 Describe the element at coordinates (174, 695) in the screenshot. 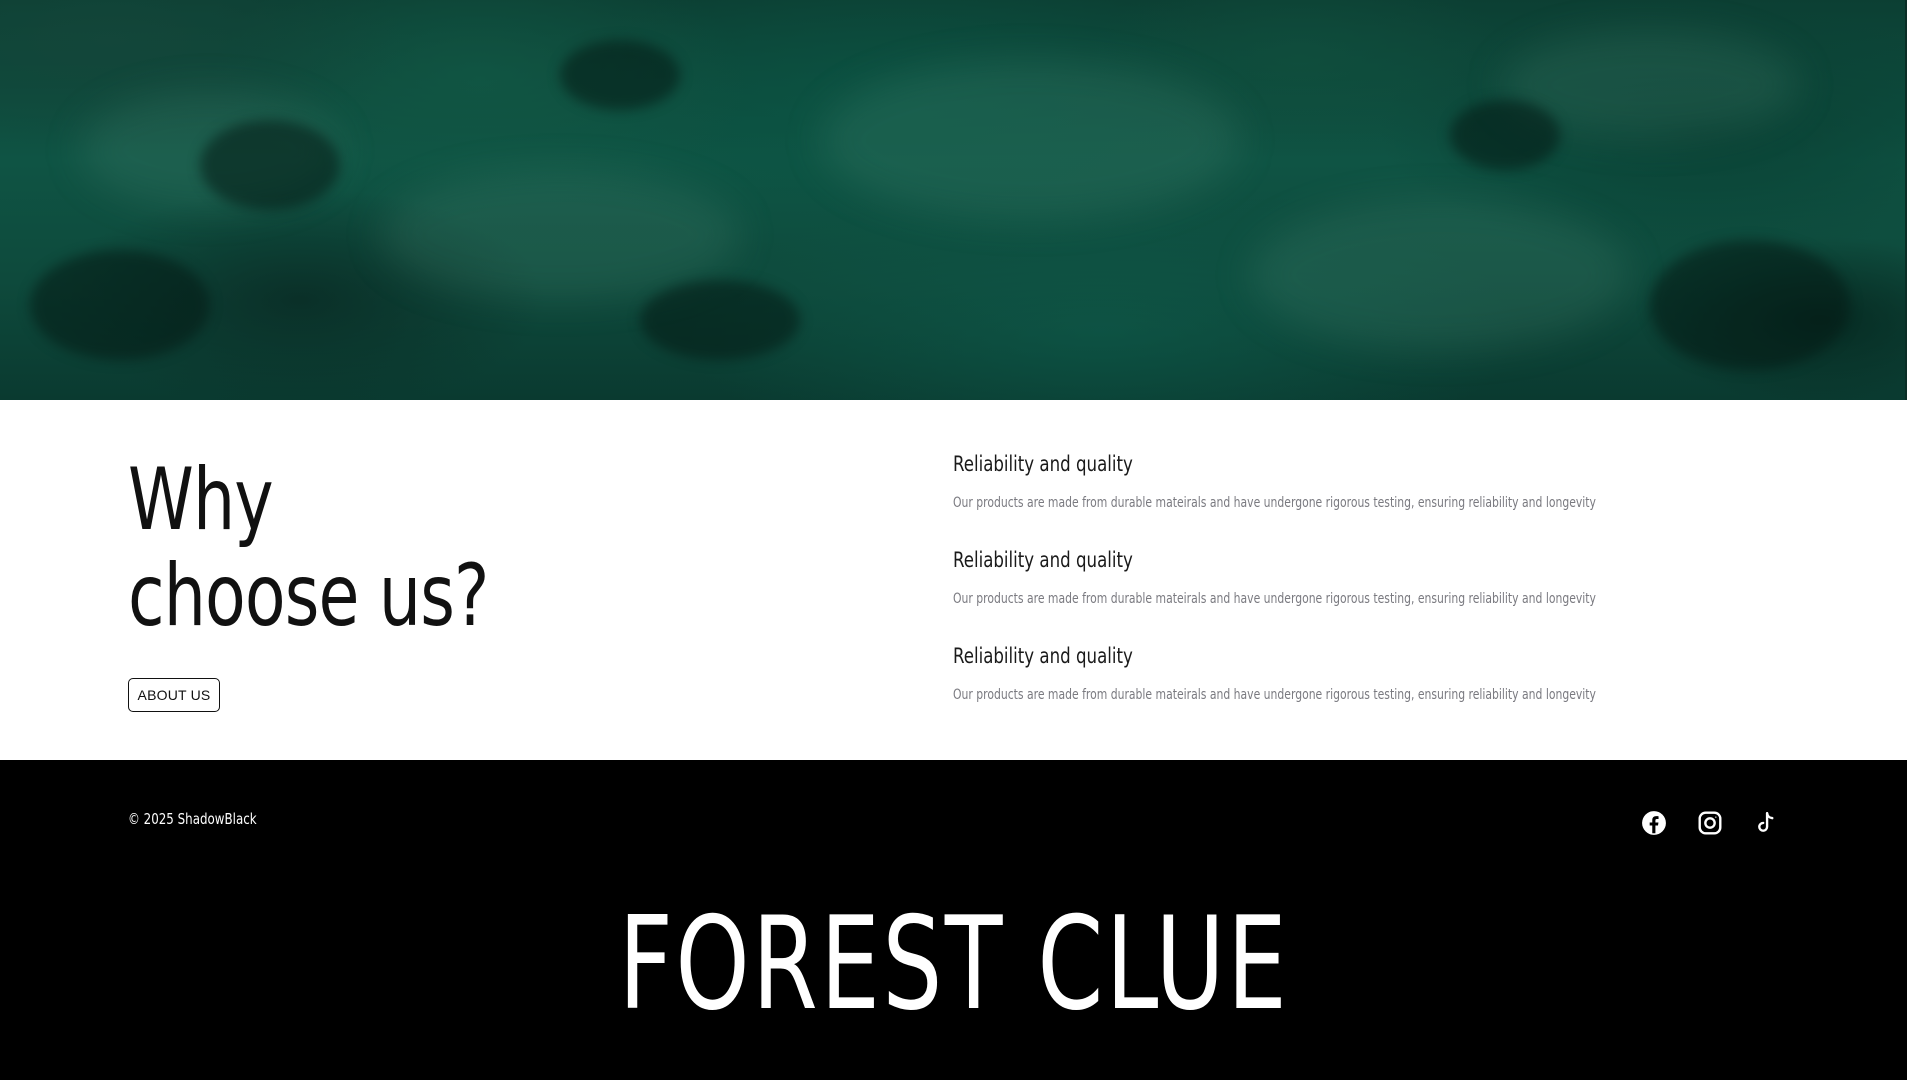

I see `about-us-button: ABOUT US` at that location.